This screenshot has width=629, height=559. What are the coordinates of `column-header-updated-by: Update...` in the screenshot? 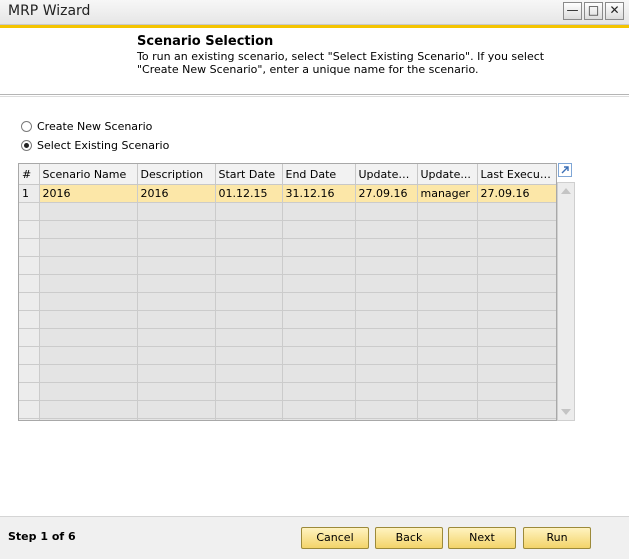 It's located at (447, 174).